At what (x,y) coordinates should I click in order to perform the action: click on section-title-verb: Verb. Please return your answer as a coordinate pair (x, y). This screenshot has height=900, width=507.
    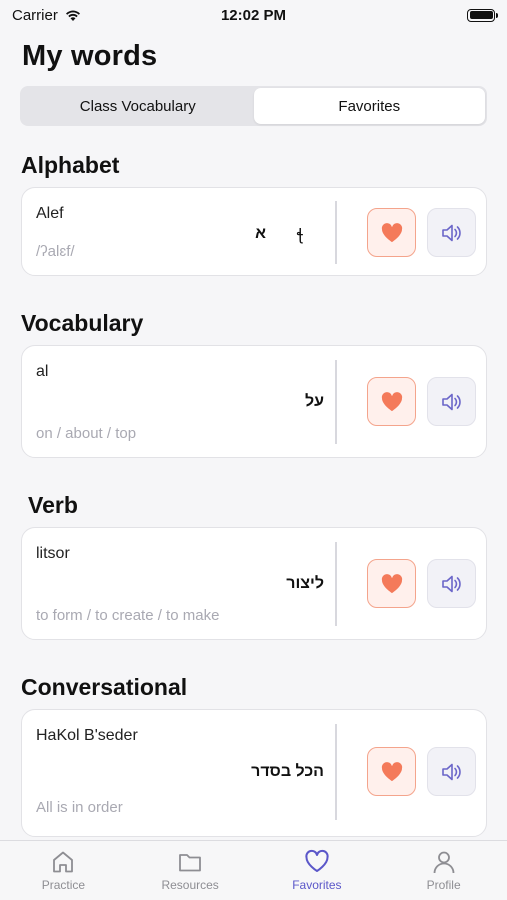
    Looking at the image, I should click on (53, 505).